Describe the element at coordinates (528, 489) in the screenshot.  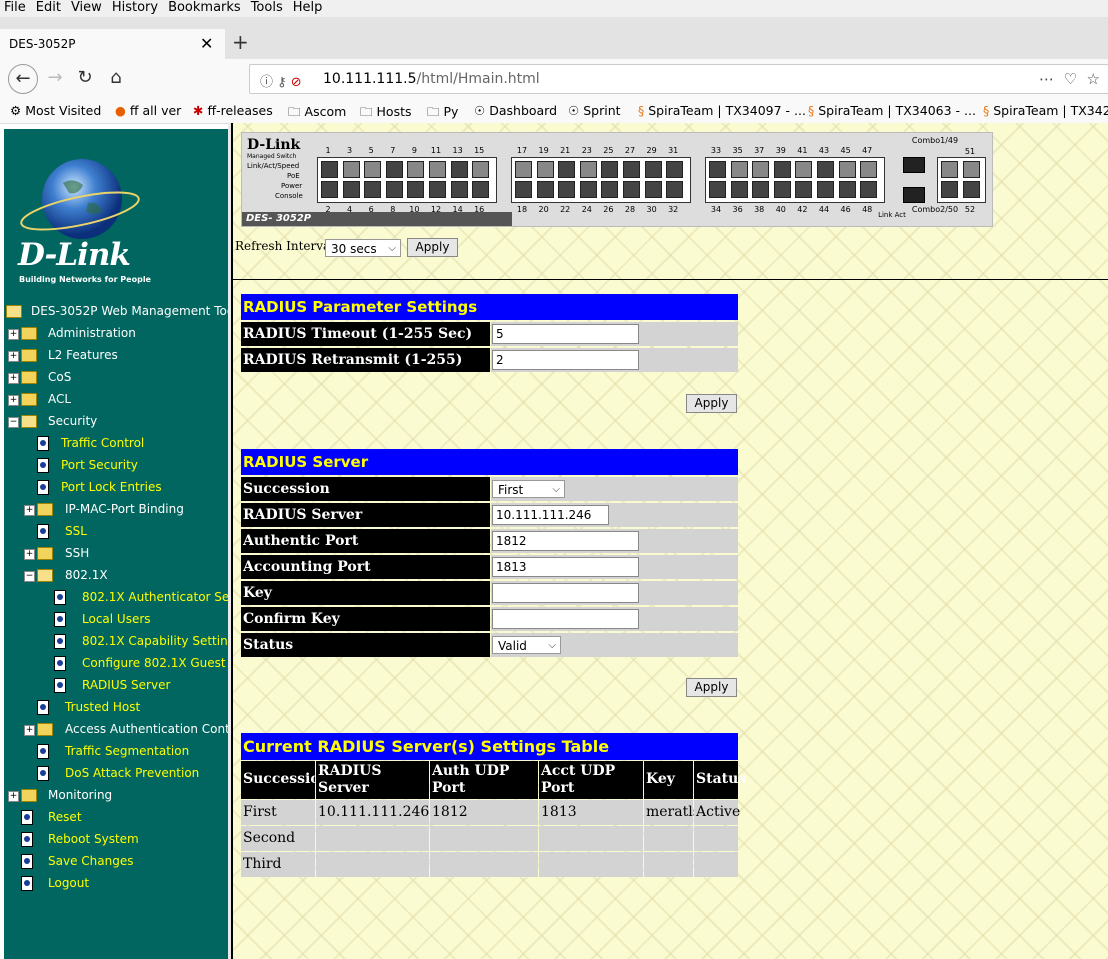
I see `succession-select: First ⌵` at that location.